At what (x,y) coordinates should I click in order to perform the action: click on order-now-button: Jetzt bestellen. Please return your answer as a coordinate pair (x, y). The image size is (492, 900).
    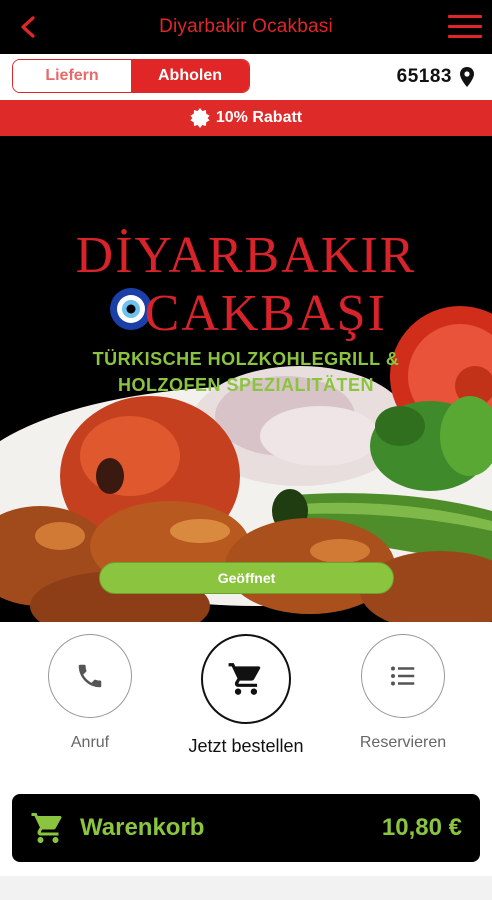
    Looking at the image, I should click on (246, 695).